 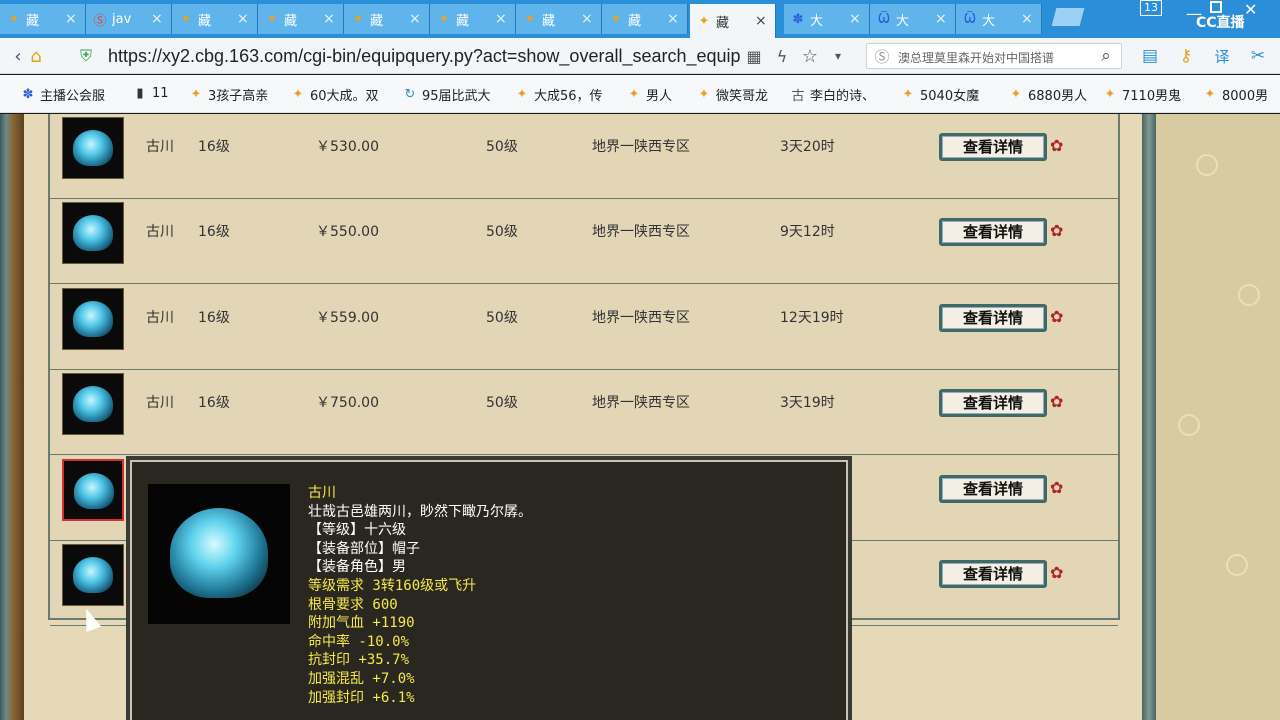 I want to click on bookmark-item: ✦ 3孩子高亲, so click(x=228, y=94).